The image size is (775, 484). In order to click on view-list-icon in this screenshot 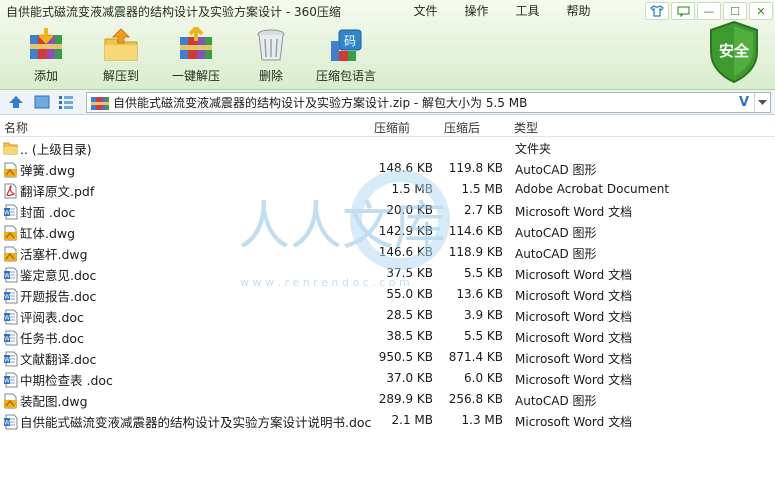, I will do `click(66, 102)`.